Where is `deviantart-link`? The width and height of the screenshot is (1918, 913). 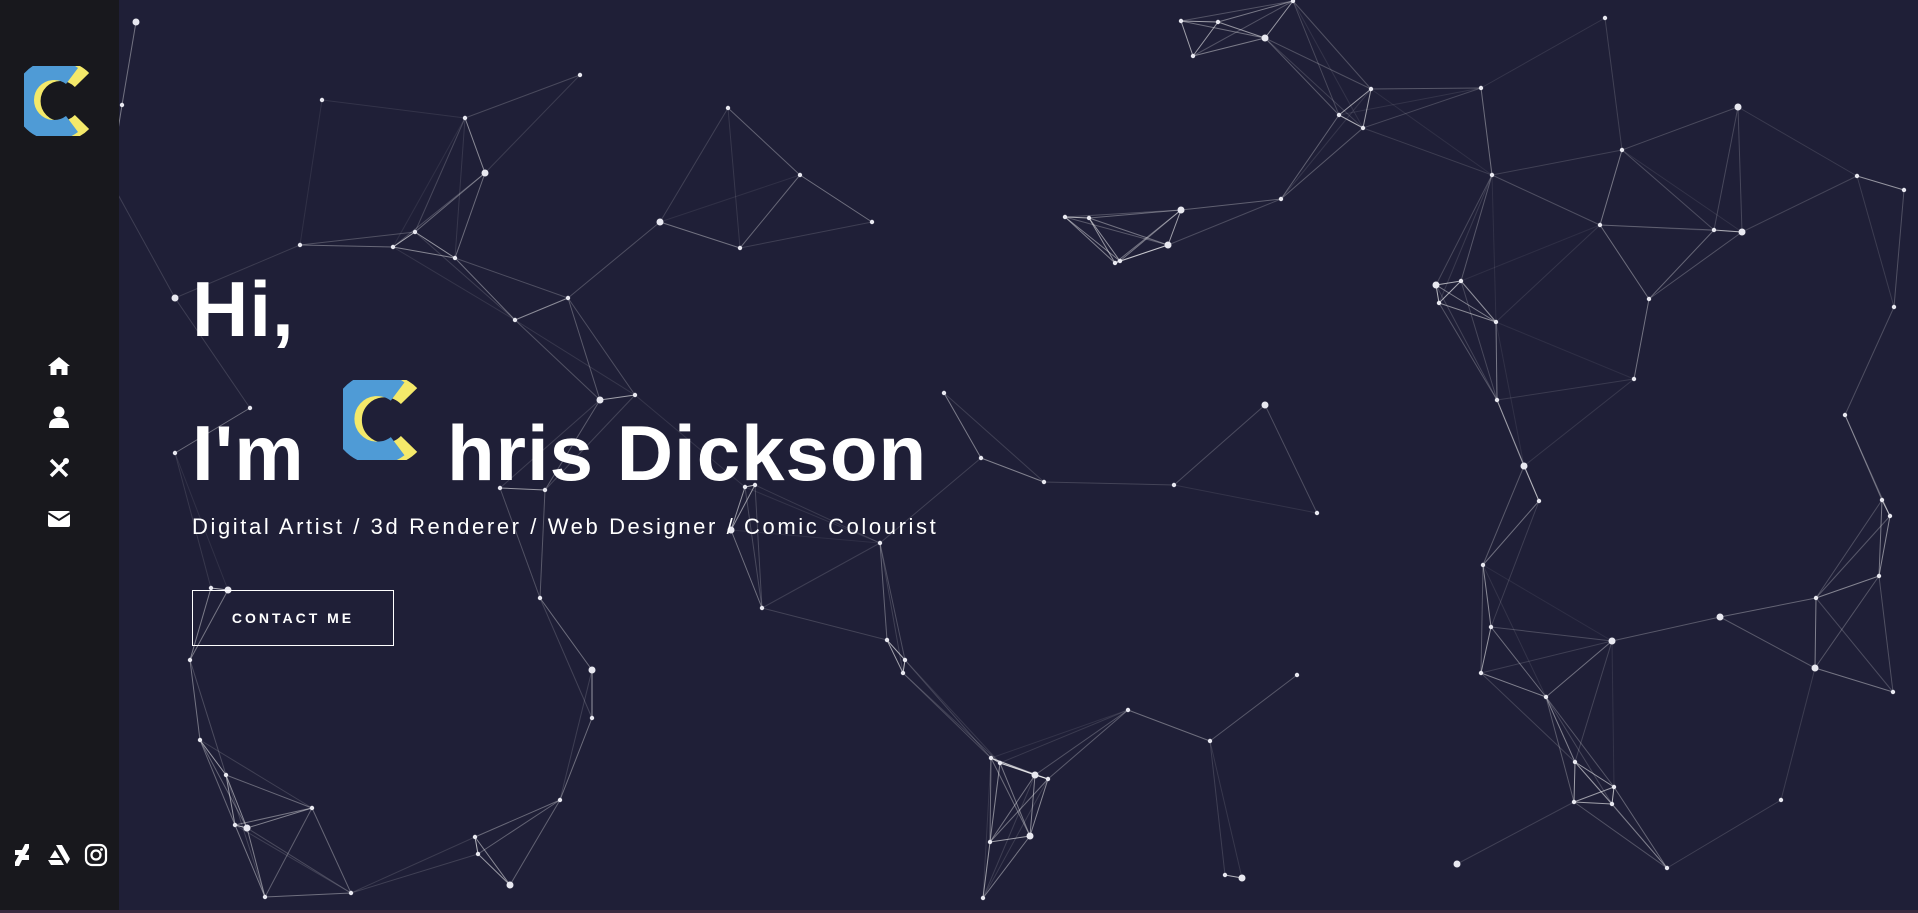 deviantart-link is located at coordinates (22, 855).